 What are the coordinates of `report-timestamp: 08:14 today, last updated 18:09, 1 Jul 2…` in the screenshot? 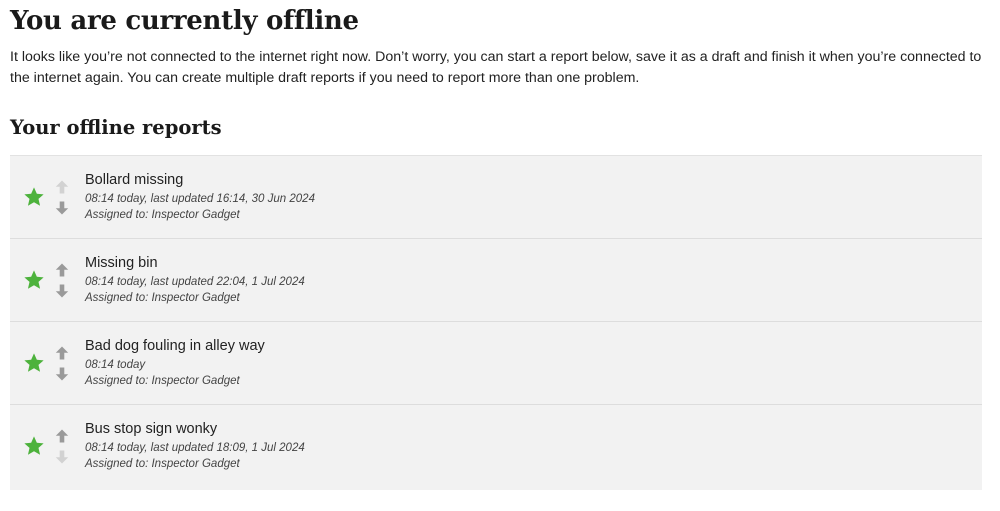 It's located at (195, 448).